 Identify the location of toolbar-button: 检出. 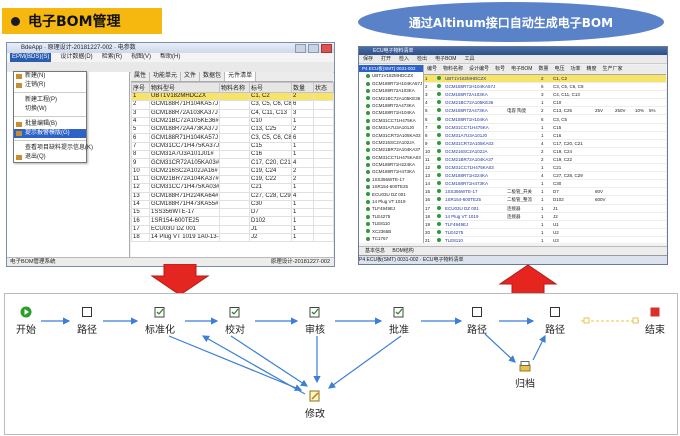
(422, 59).